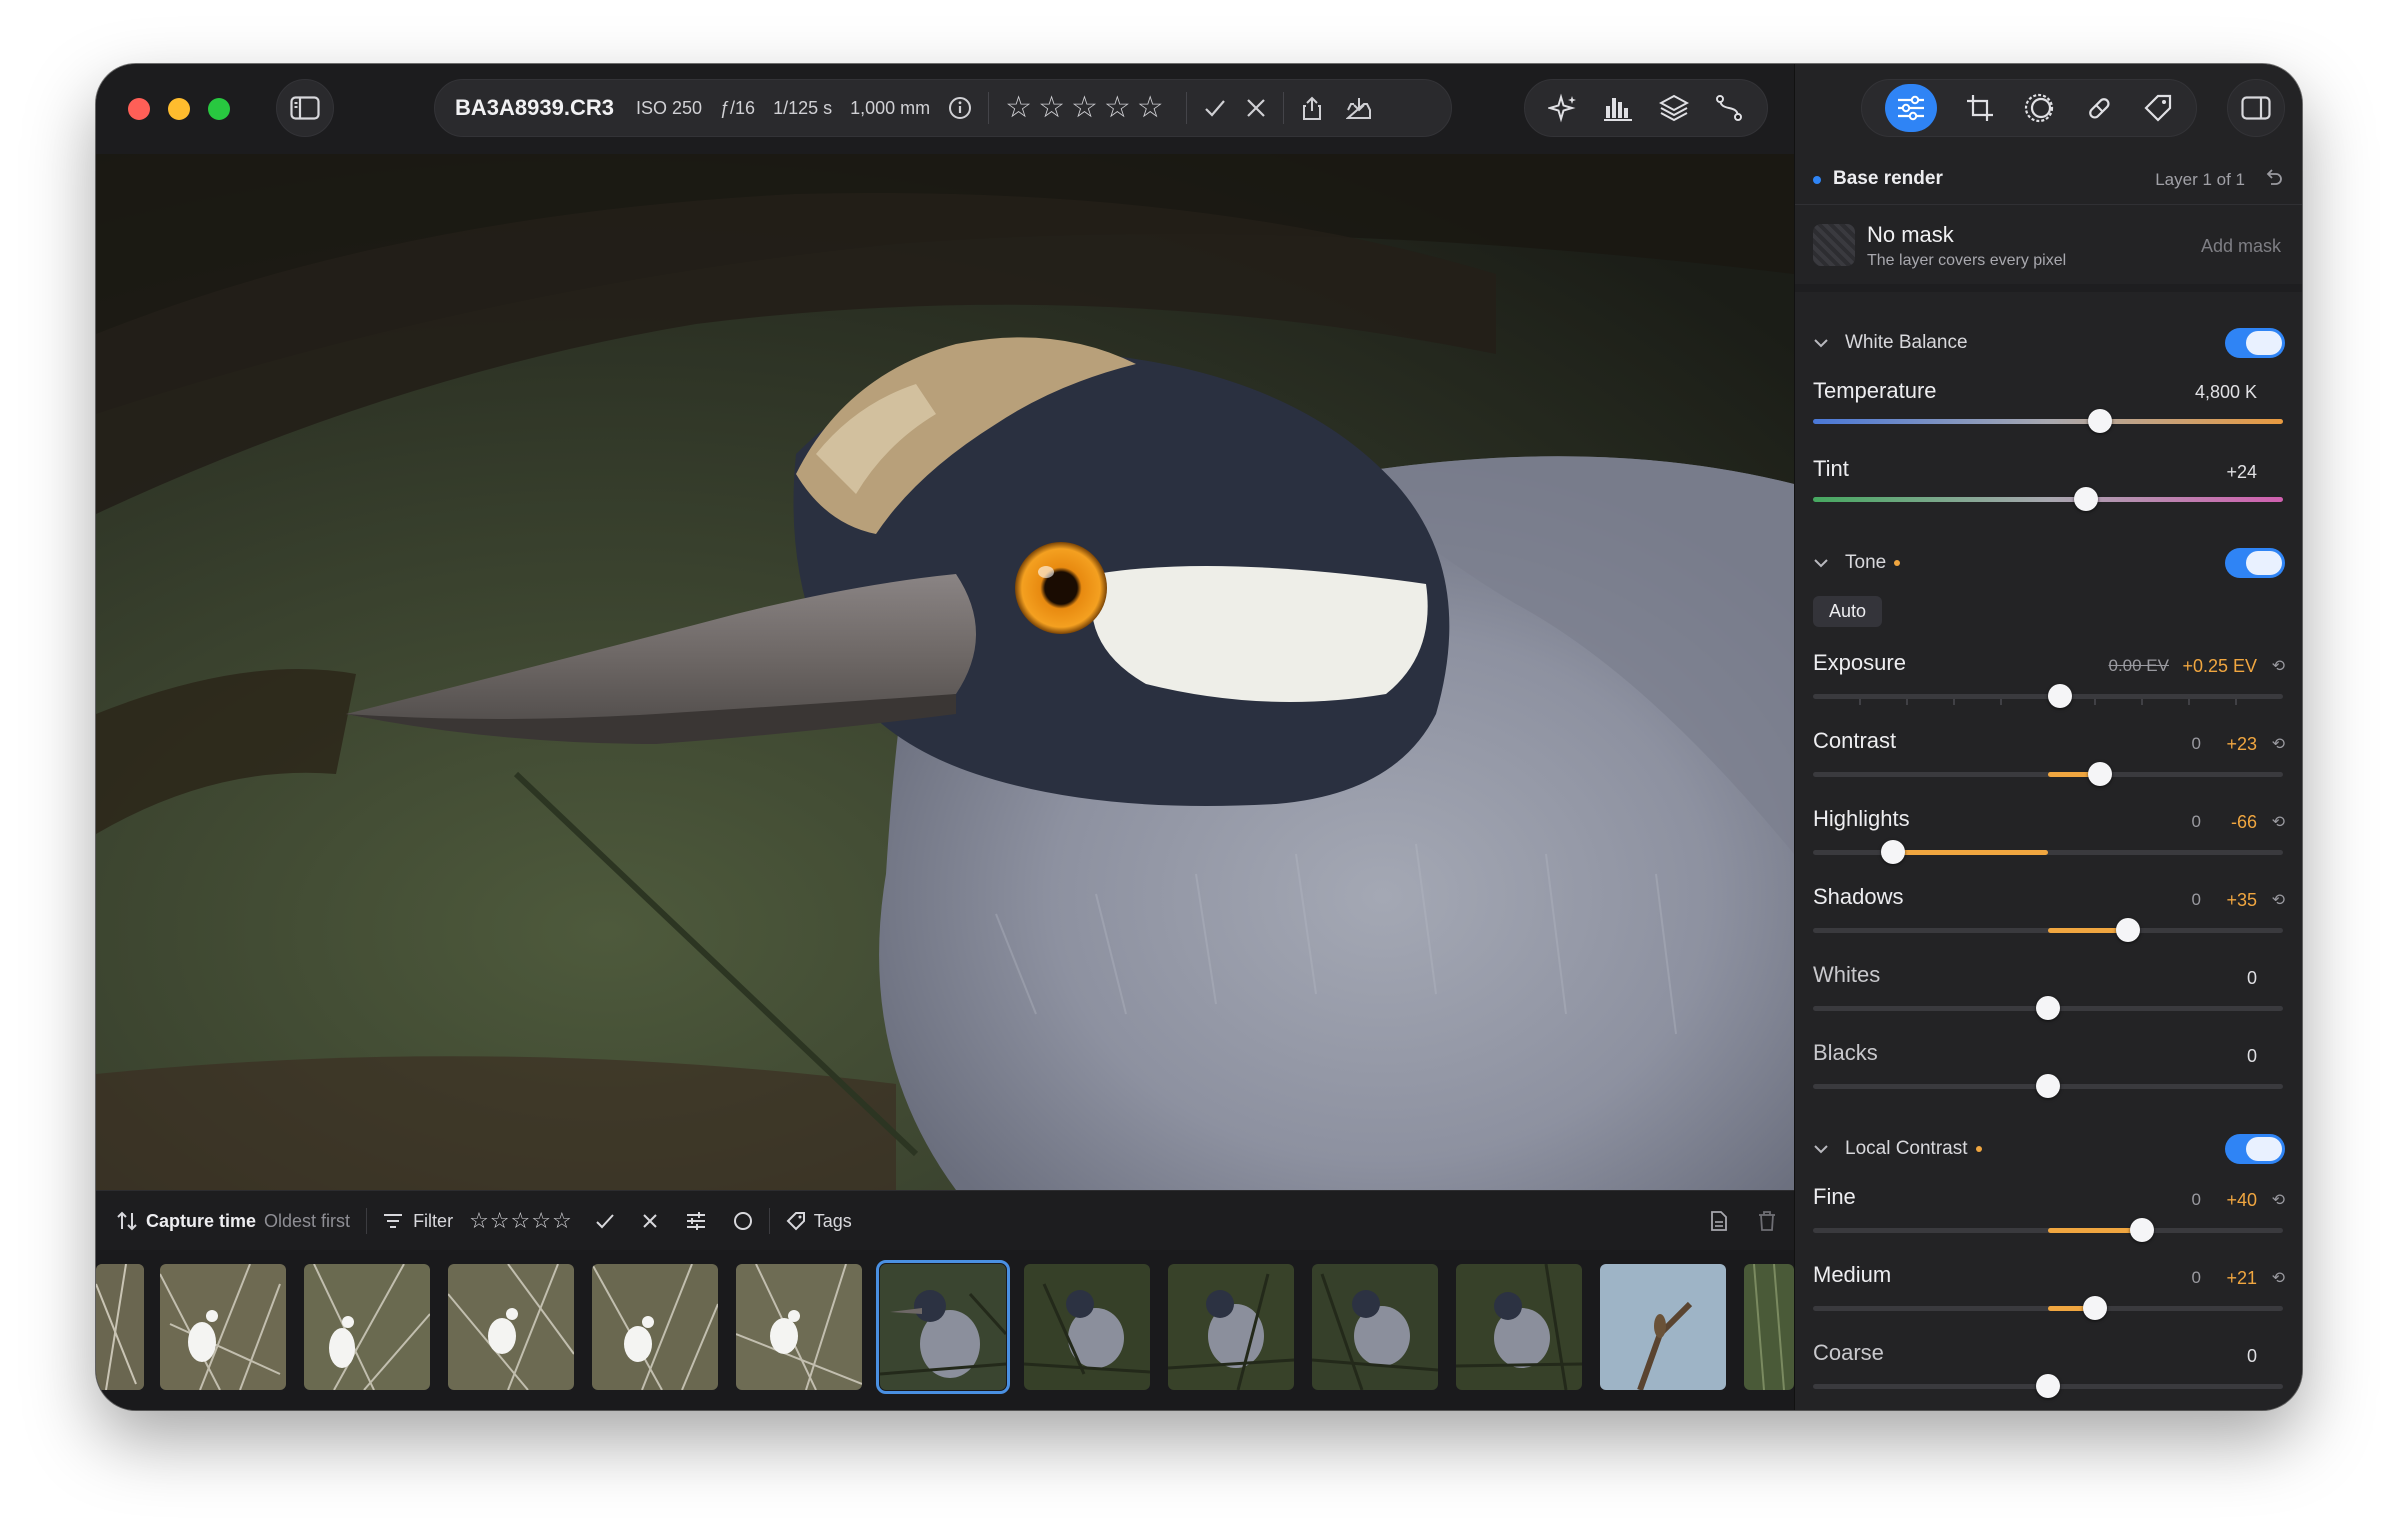  I want to click on filter-star-3: ☆, so click(521, 1220).